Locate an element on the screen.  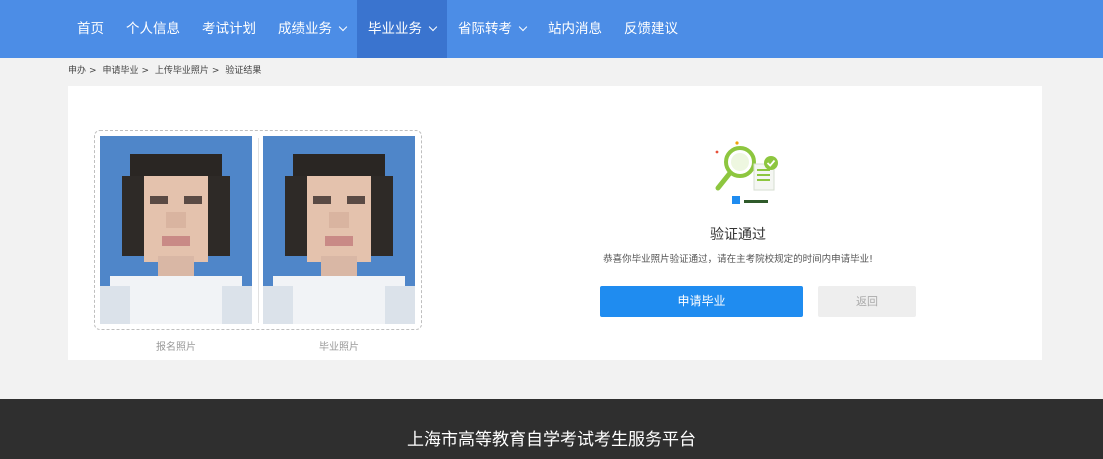
nav-menu: 首页 个人信息 考试计划 成绩业务 毕业业务 省际转考 站内消息 反馈建议 is located at coordinates (377, 29).